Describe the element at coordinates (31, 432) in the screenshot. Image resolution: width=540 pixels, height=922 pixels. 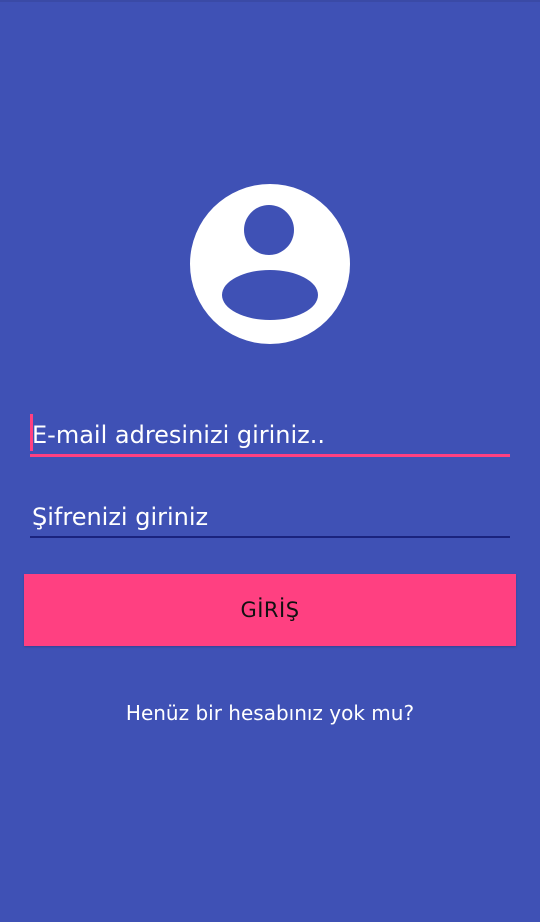
I see `text-cursor` at that location.